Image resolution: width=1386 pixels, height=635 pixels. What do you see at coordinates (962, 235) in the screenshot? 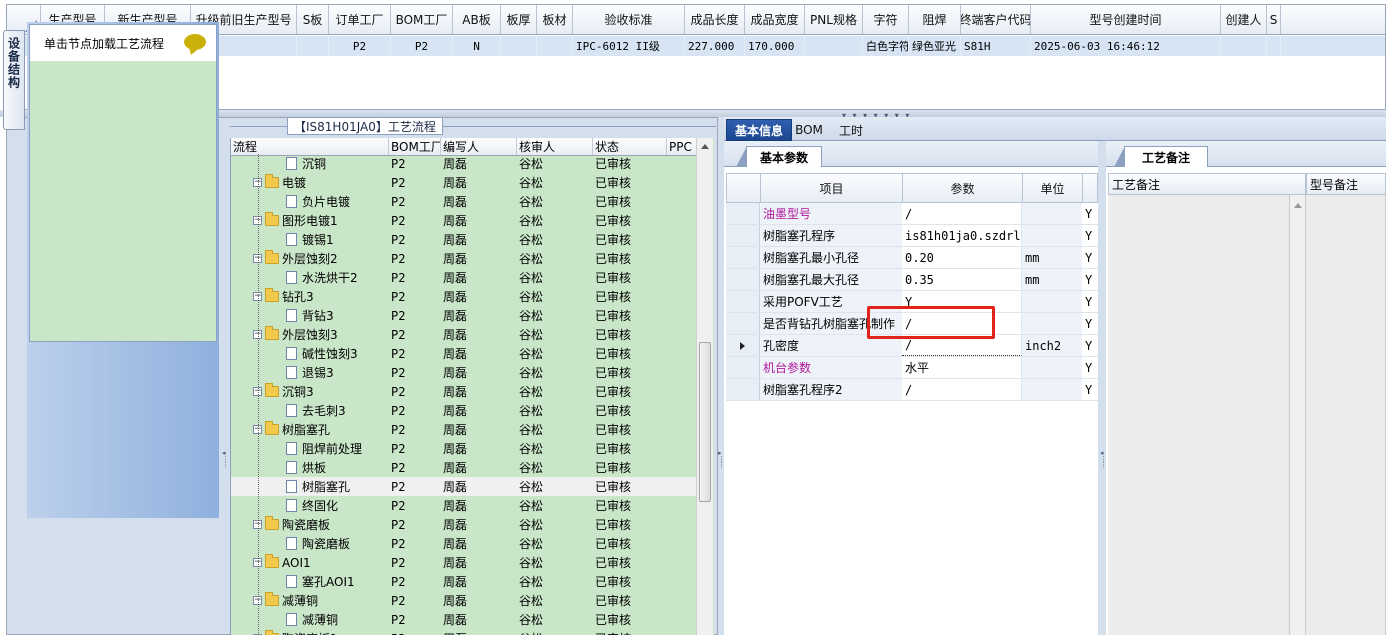
I see `param-value: is81h01ja0.szdrl` at bounding box center [962, 235].